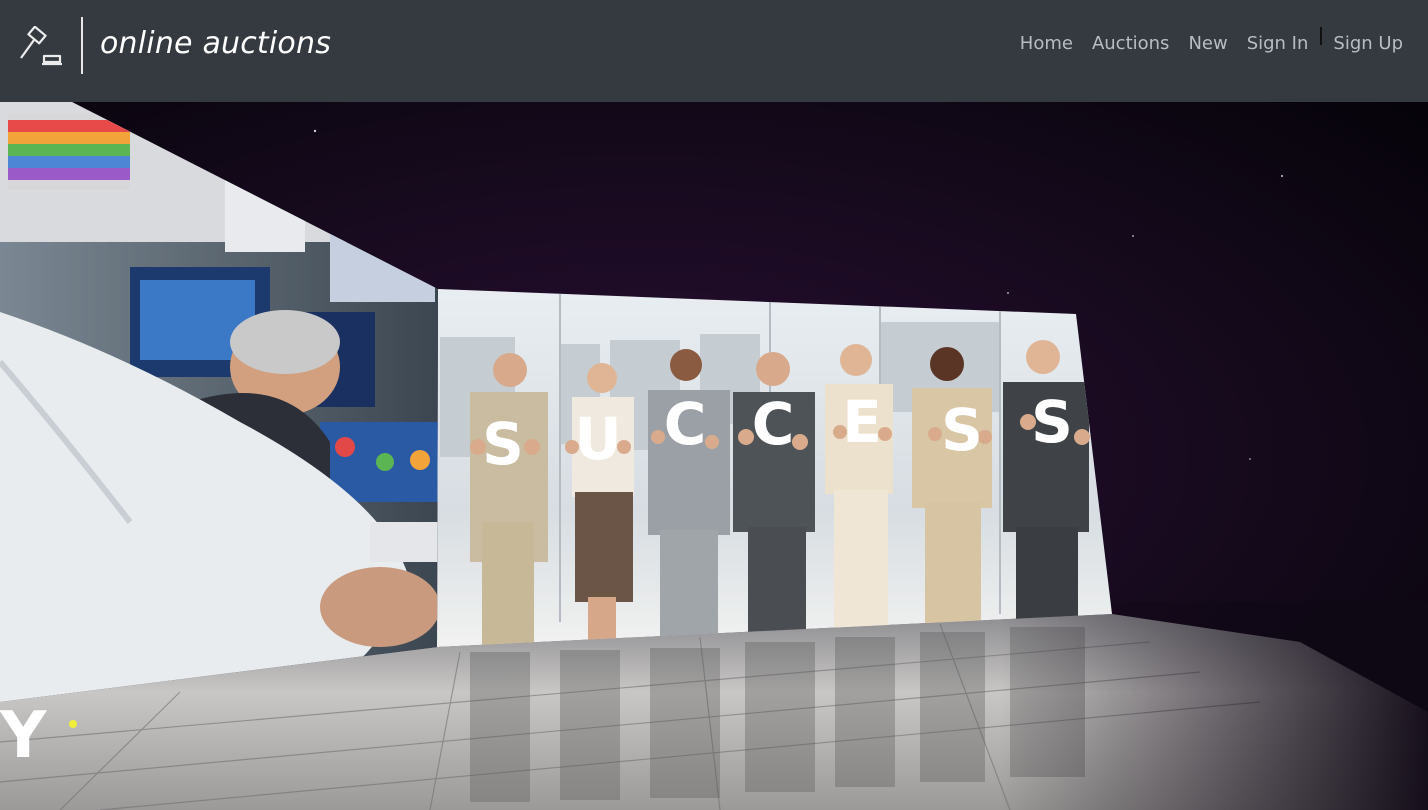 The height and width of the screenshot is (810, 1428). Describe the element at coordinates (215, 43) in the screenshot. I see `brand-name: online auctions` at that location.